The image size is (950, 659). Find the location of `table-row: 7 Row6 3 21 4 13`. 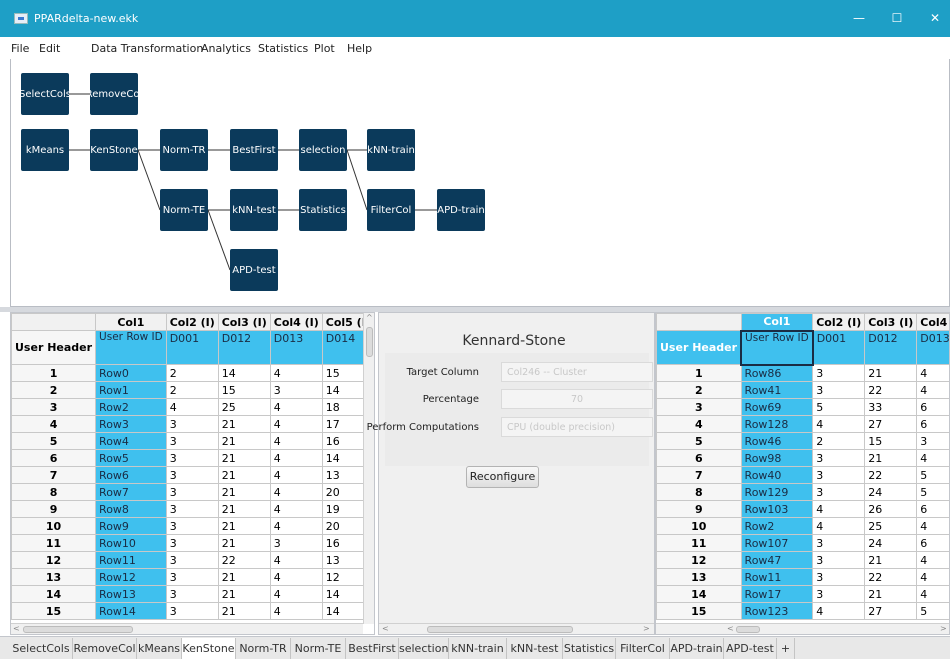

table-row: 7 Row6 3 21 4 13 is located at coordinates (192, 475).